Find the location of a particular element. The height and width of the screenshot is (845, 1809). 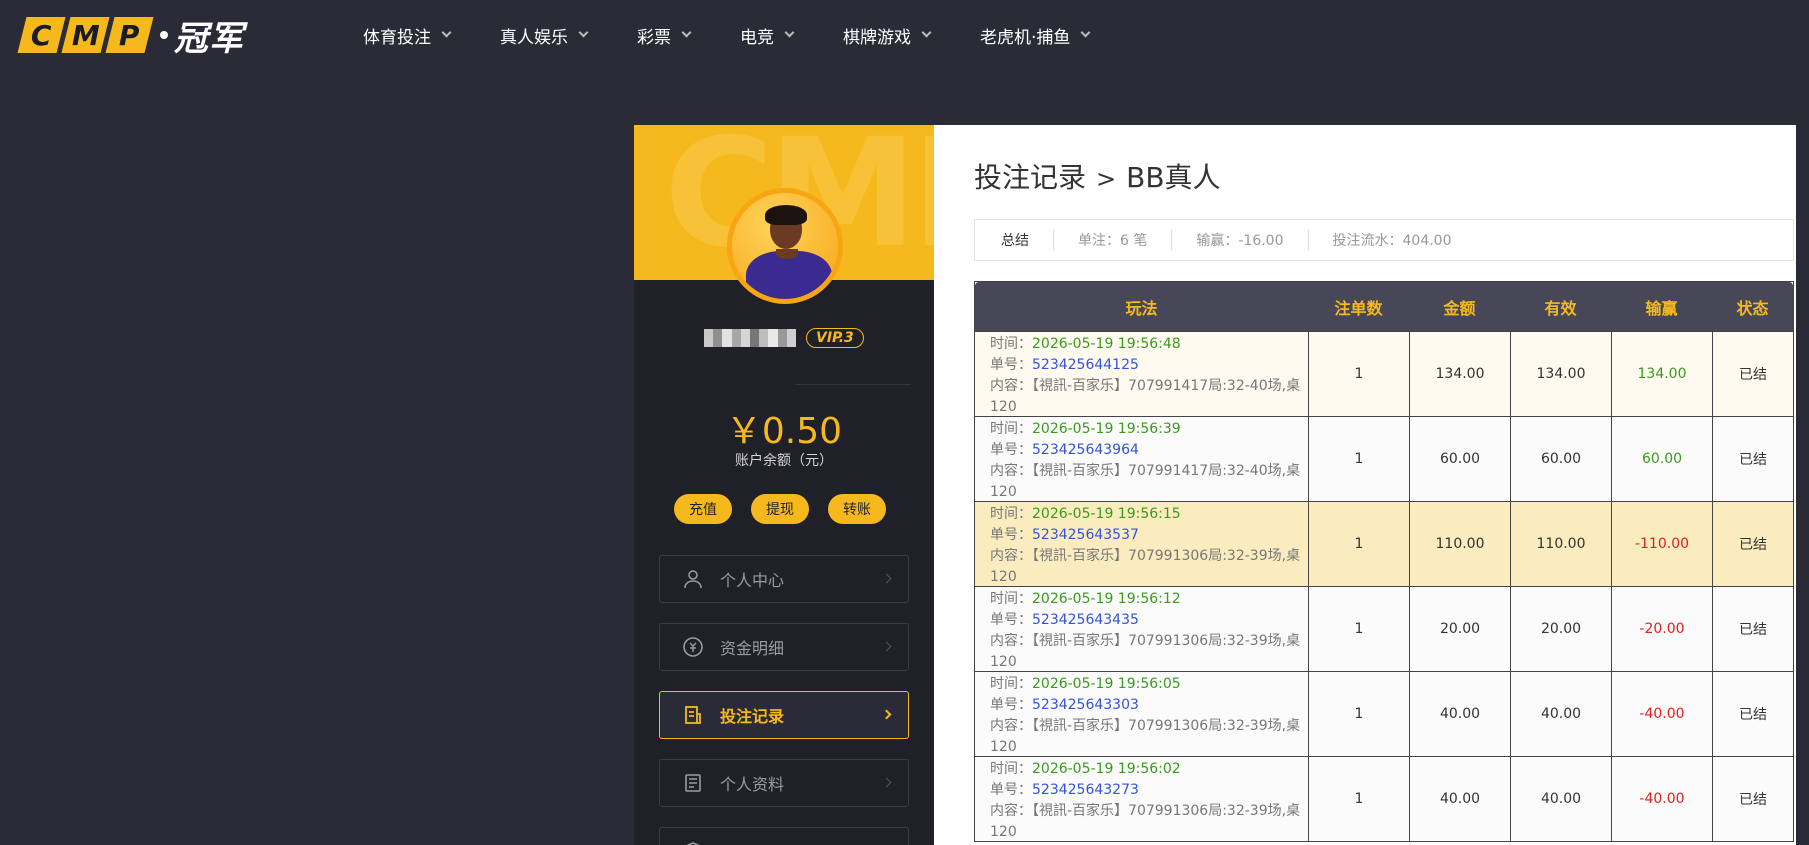

nav-label: 真人娱乐 is located at coordinates (534, 37).